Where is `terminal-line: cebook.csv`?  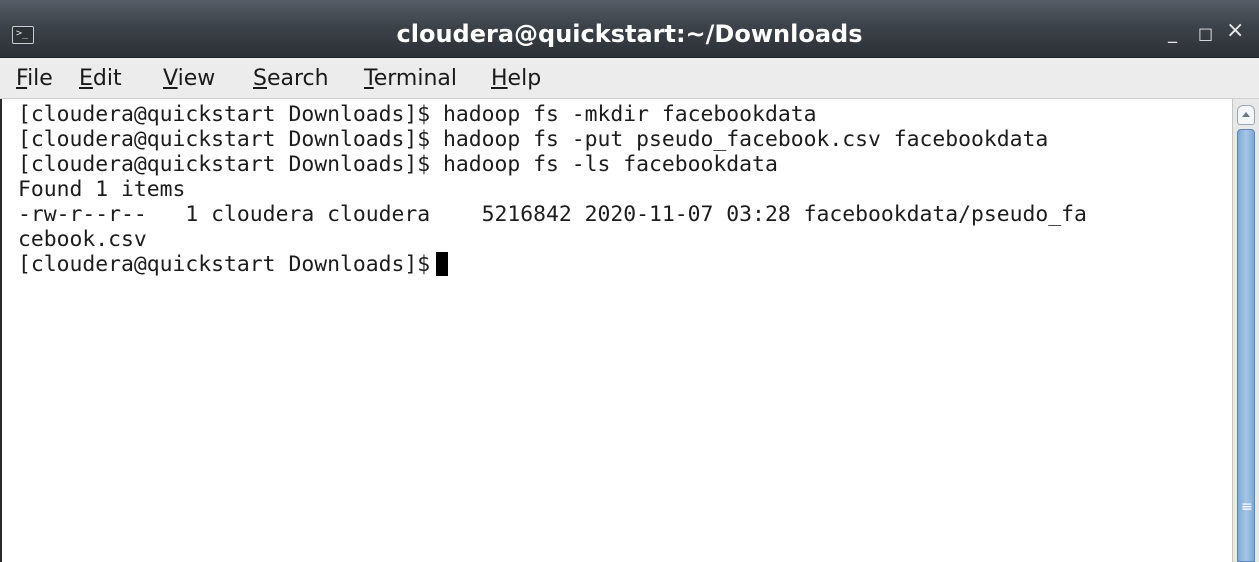 terminal-line: cebook.csv is located at coordinates (82, 239).